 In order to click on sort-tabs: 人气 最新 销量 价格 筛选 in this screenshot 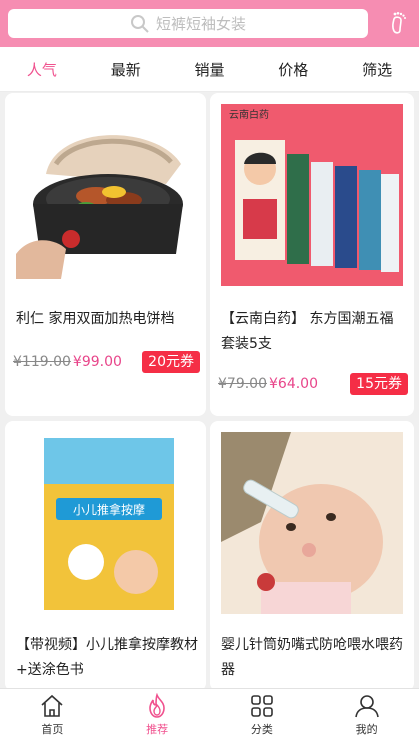, I will do `click(209, 69)`.